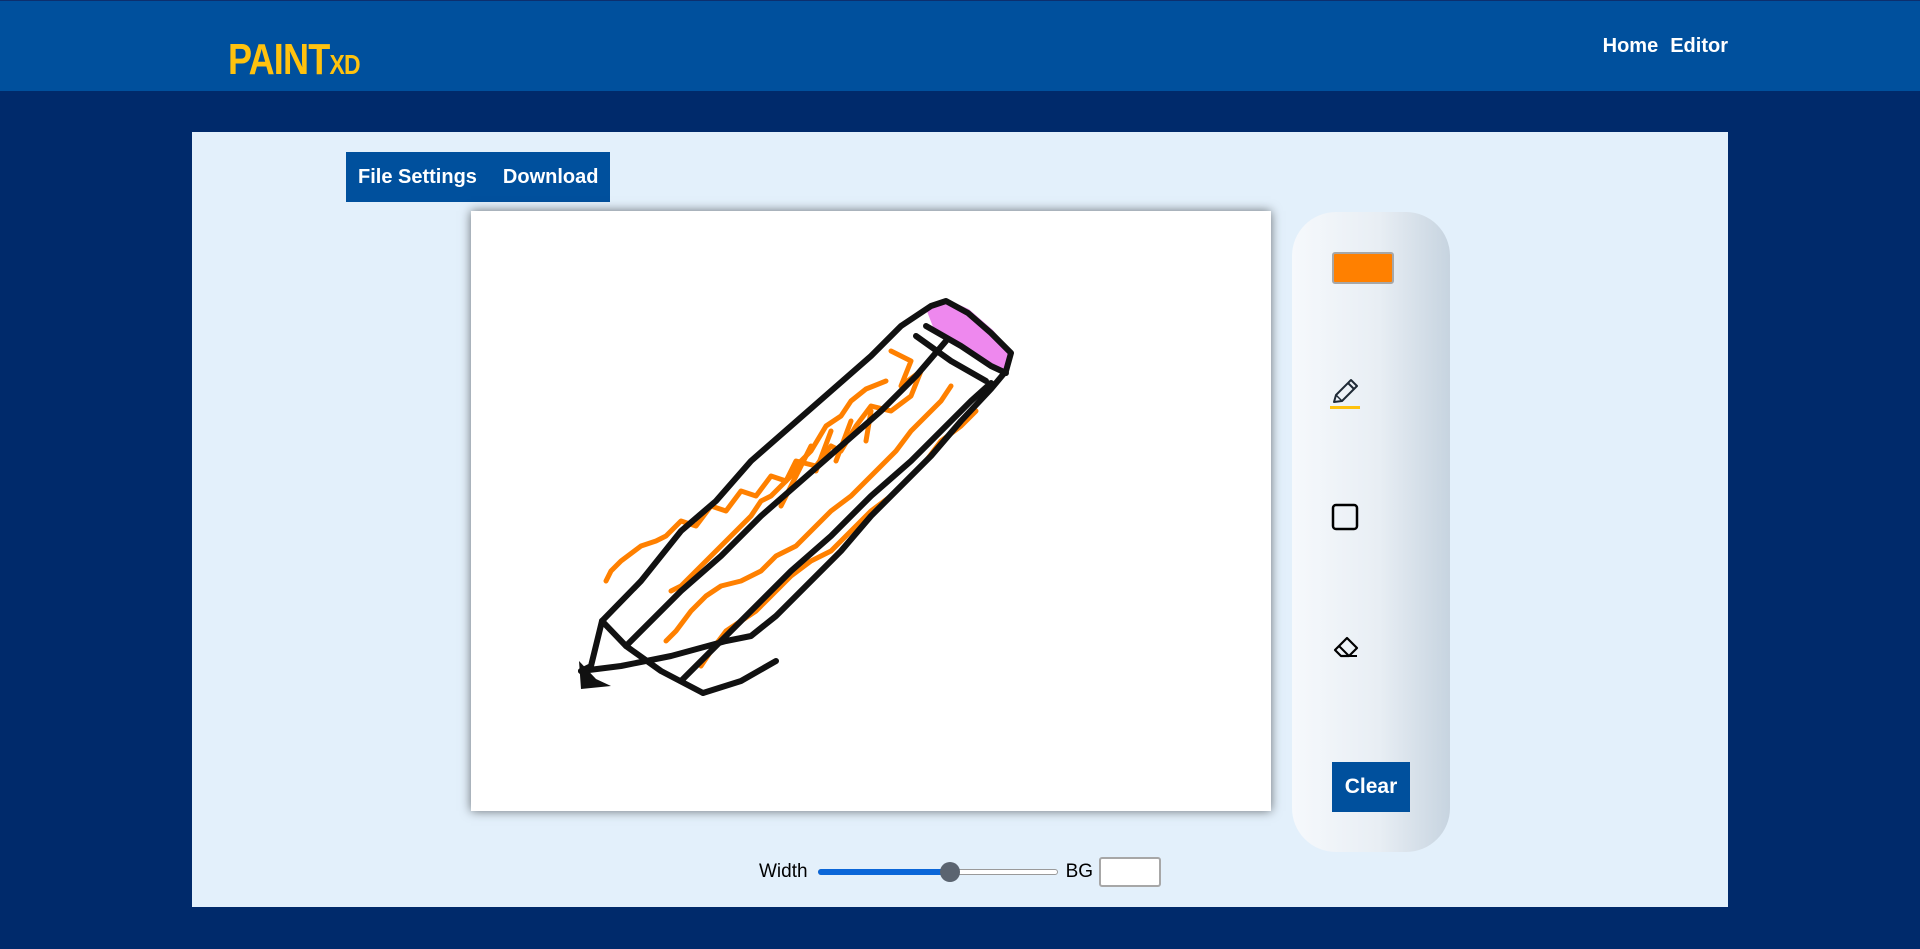  What do you see at coordinates (1665, 46) in the screenshot?
I see `main-nav: Home Editor` at bounding box center [1665, 46].